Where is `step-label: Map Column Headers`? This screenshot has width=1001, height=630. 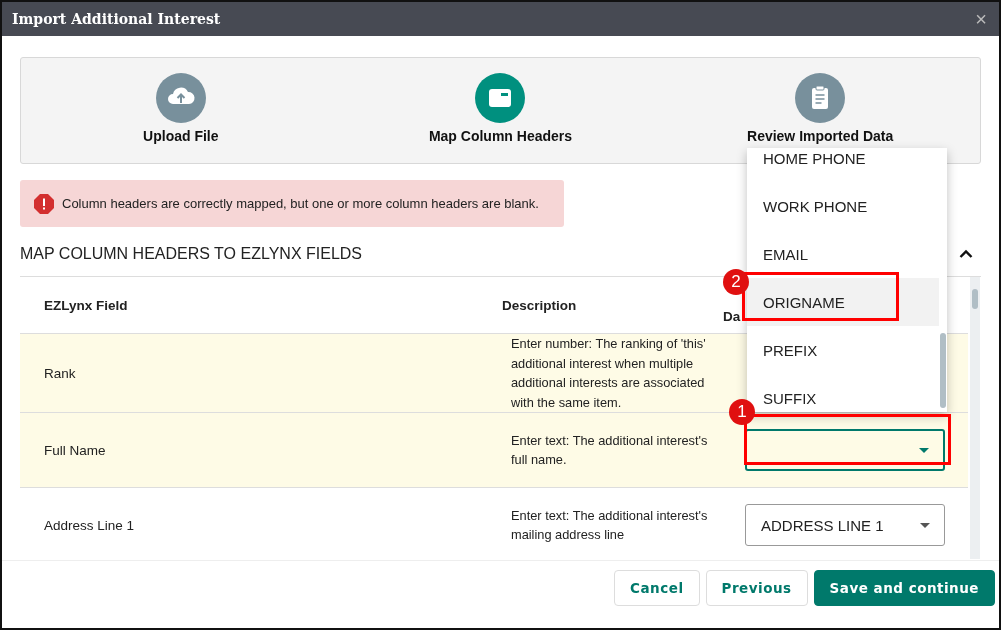 step-label: Map Column Headers is located at coordinates (500, 136).